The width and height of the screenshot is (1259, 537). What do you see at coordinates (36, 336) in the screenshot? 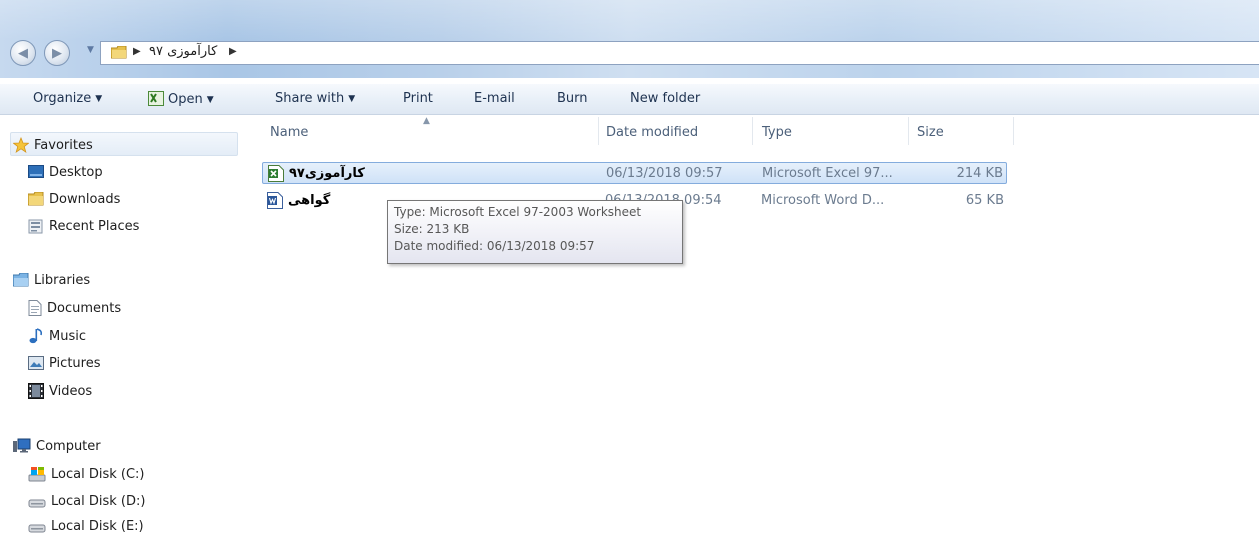
I see `music-icon` at bounding box center [36, 336].